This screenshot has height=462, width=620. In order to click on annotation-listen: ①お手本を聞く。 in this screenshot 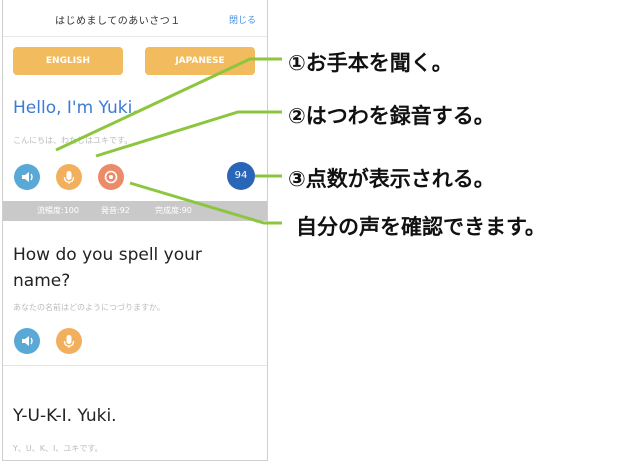, I will do `click(370, 63)`.